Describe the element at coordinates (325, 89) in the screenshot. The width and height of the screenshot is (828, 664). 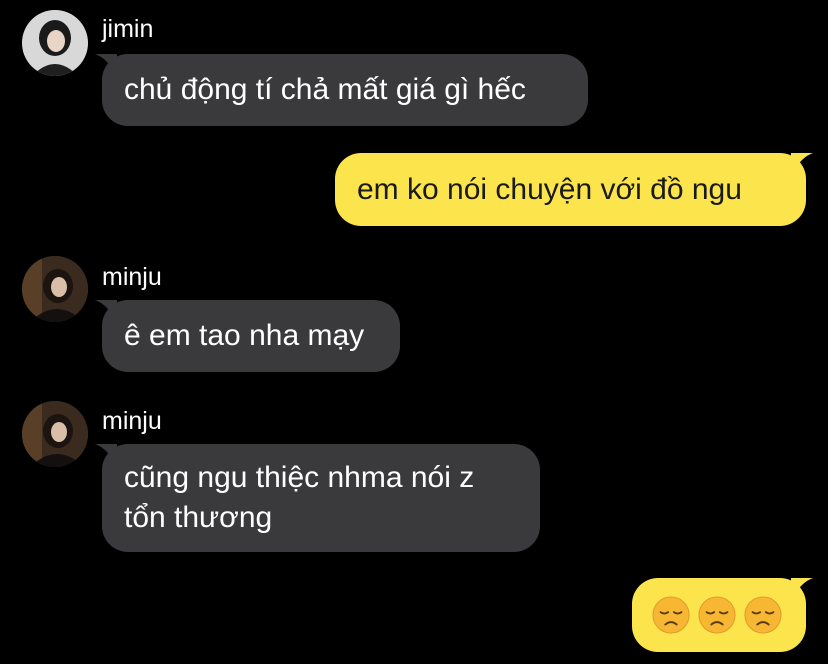
I see `message-text: chủ động tí chả mất giá gì hếc` at that location.